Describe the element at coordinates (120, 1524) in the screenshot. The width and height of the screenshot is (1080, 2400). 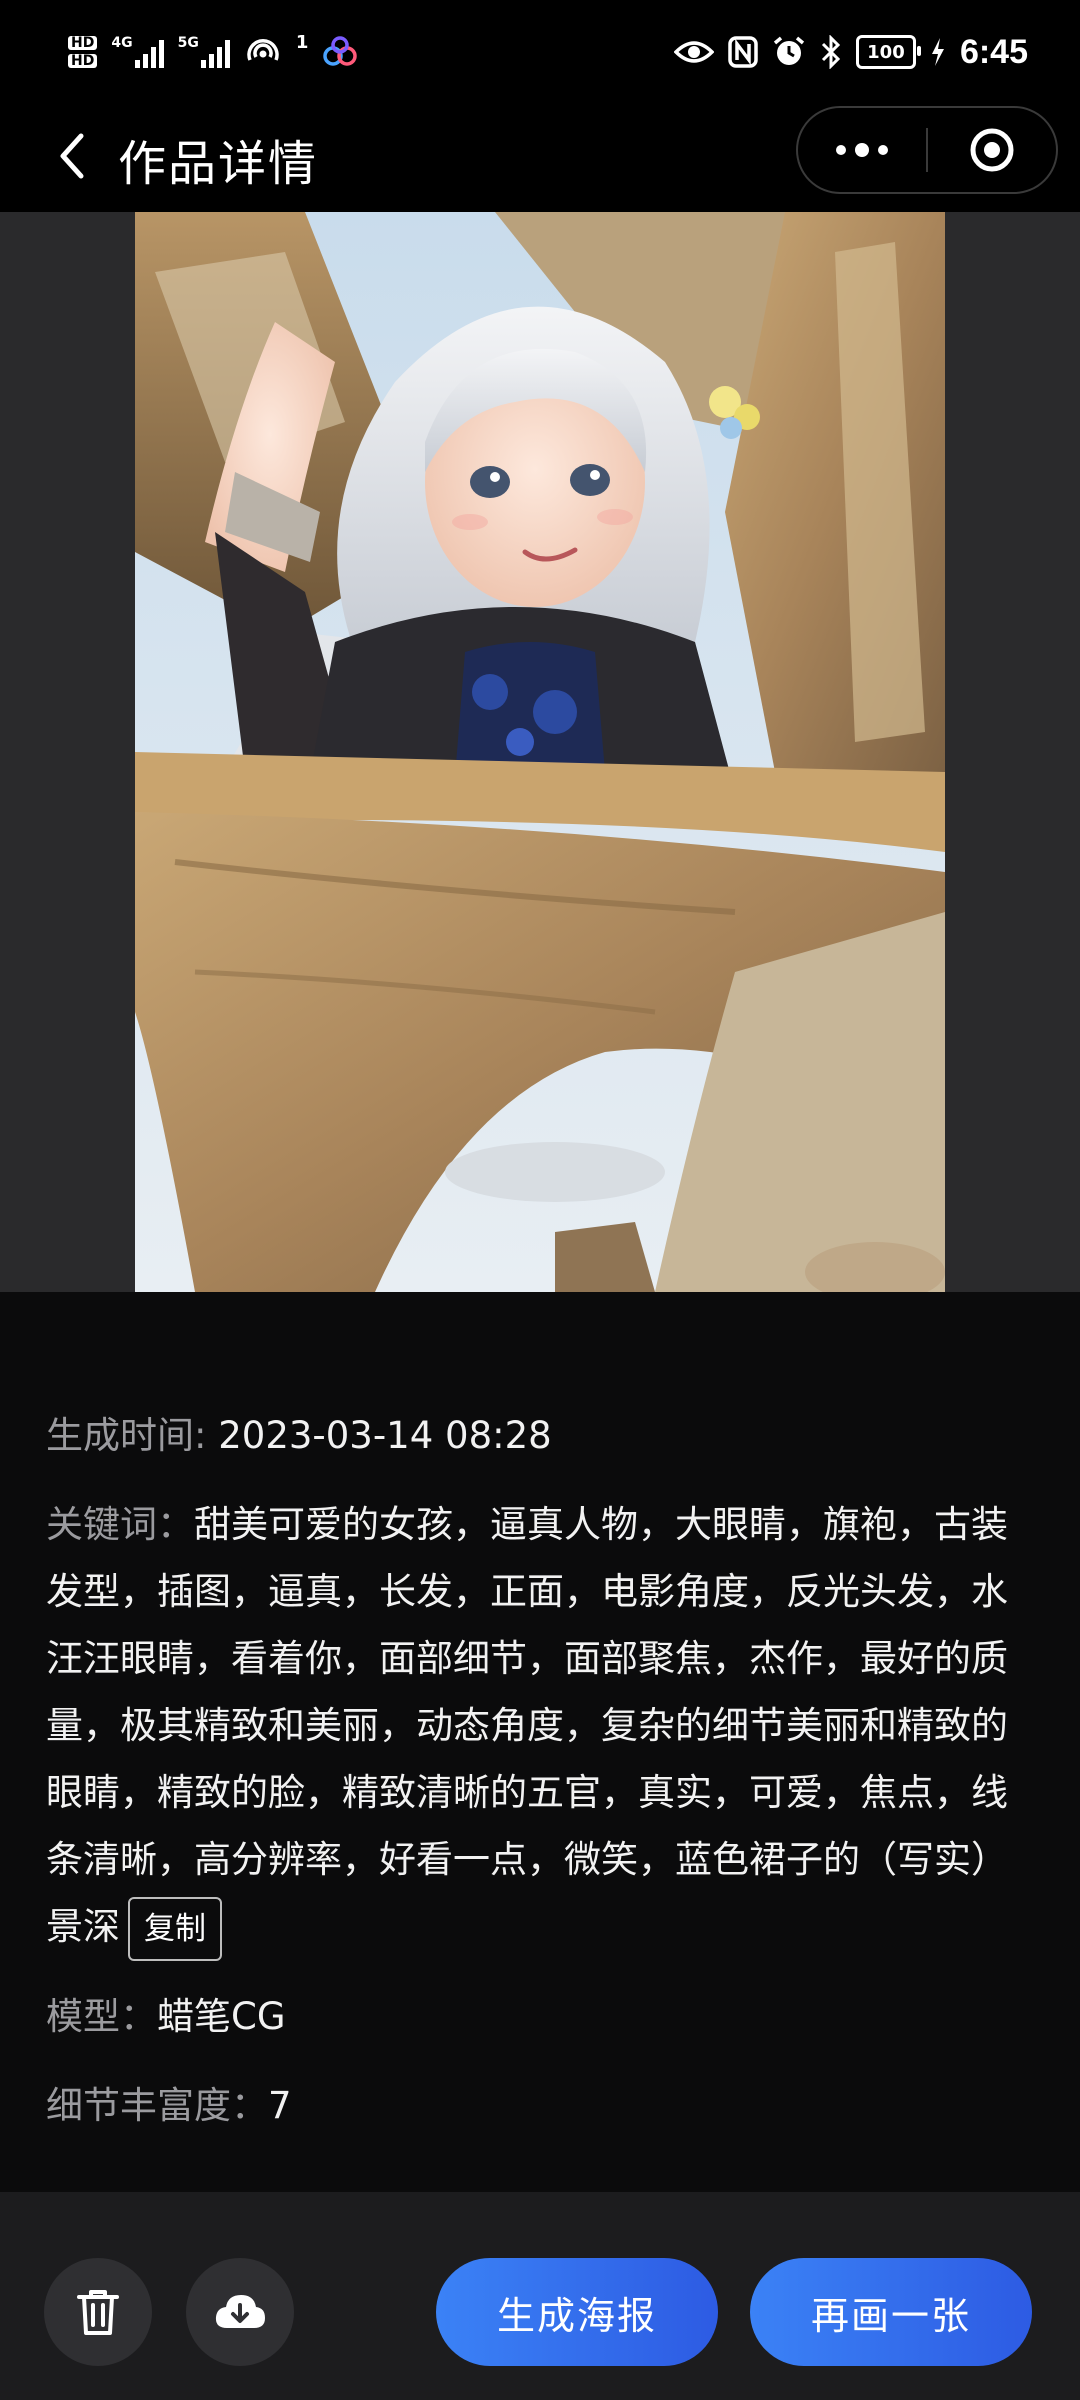
I see `keywords-label: 关键词：` at that location.